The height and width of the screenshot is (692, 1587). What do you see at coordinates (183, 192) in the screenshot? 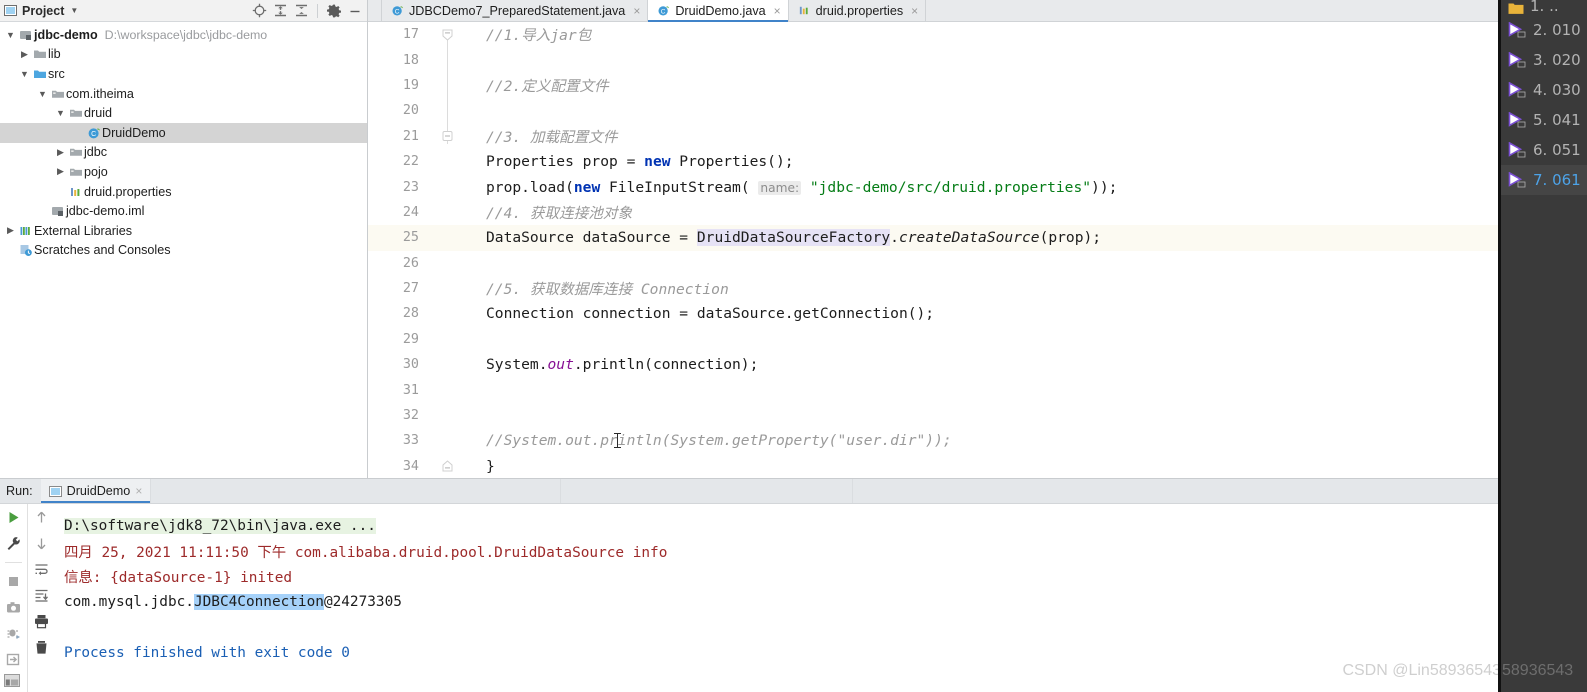
I see `tree-node-druid-properties: ▶ druid.properties` at bounding box center [183, 192].